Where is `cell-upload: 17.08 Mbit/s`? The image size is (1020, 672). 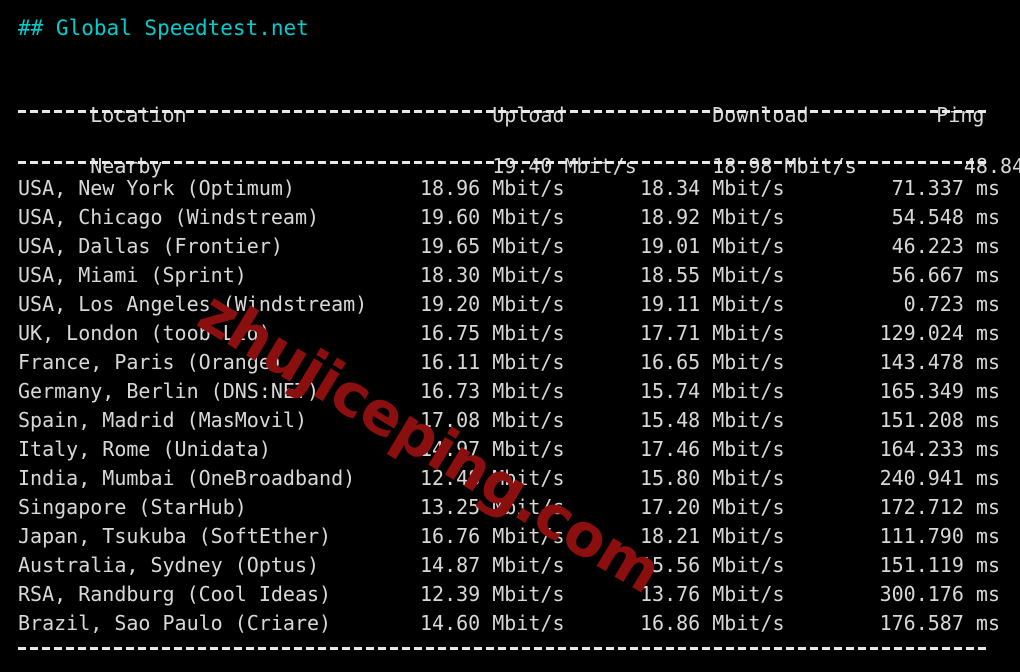
cell-upload: 17.08 Mbit/s is located at coordinates (492, 420).